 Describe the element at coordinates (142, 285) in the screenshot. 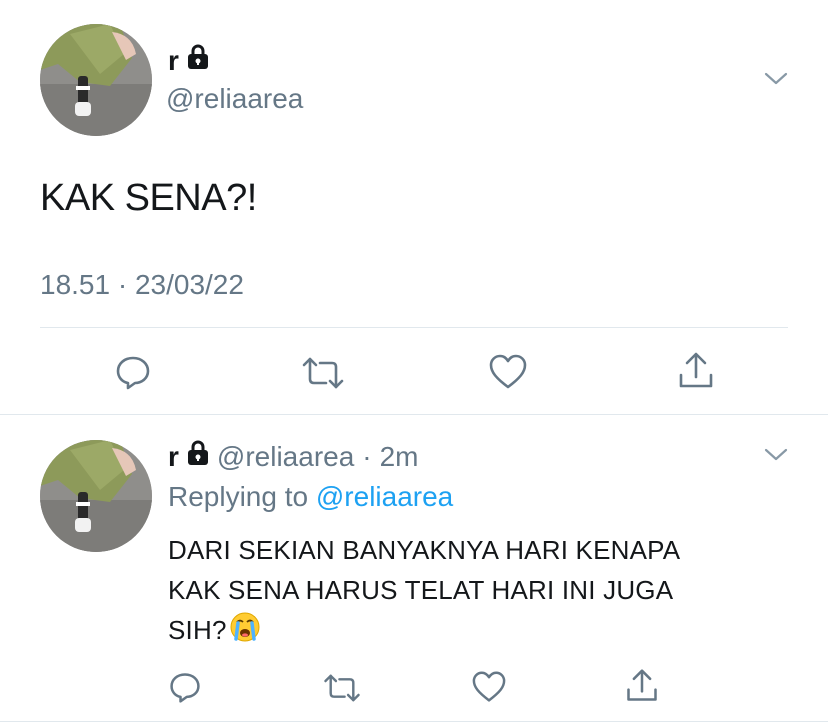

I see `timestamp: 18.51 · 23/03/22` at that location.